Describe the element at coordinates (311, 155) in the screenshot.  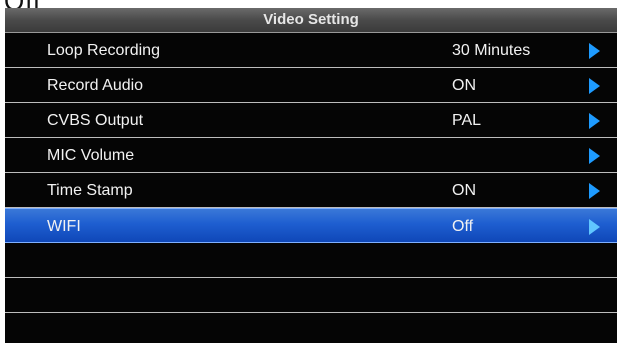
I see `menu-item-mic-volume: MIC Volume` at that location.